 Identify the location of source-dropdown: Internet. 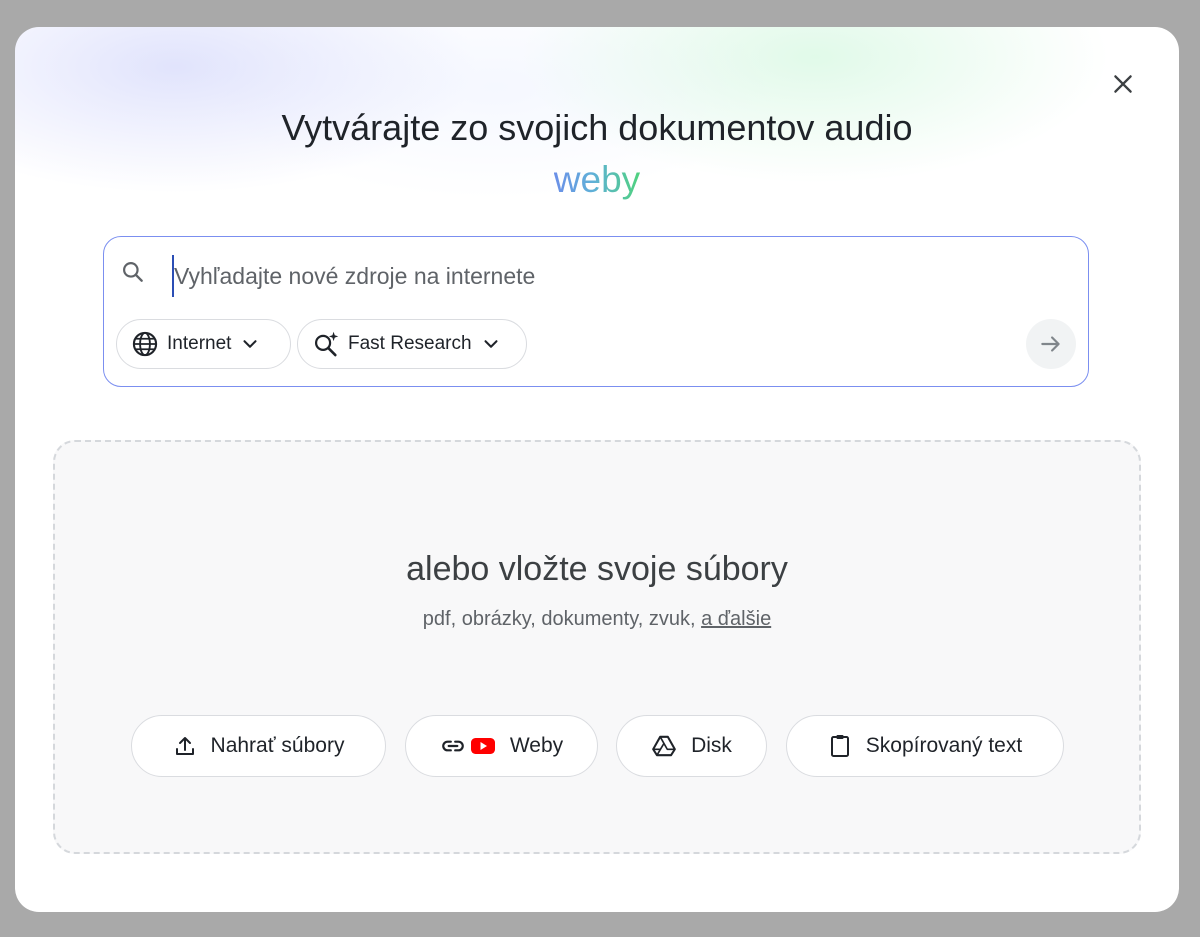
(203, 344).